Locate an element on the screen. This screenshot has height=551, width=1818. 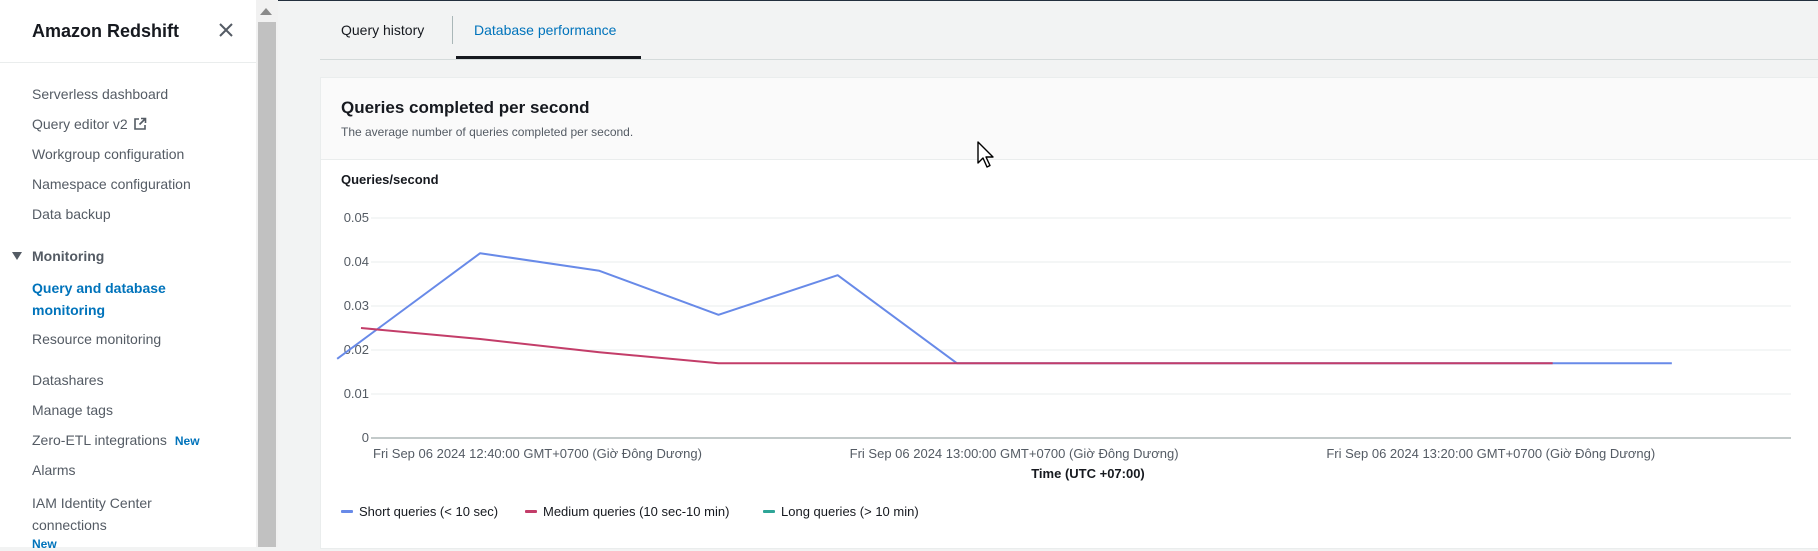
sidebar-divider is located at coordinates (128, 62).